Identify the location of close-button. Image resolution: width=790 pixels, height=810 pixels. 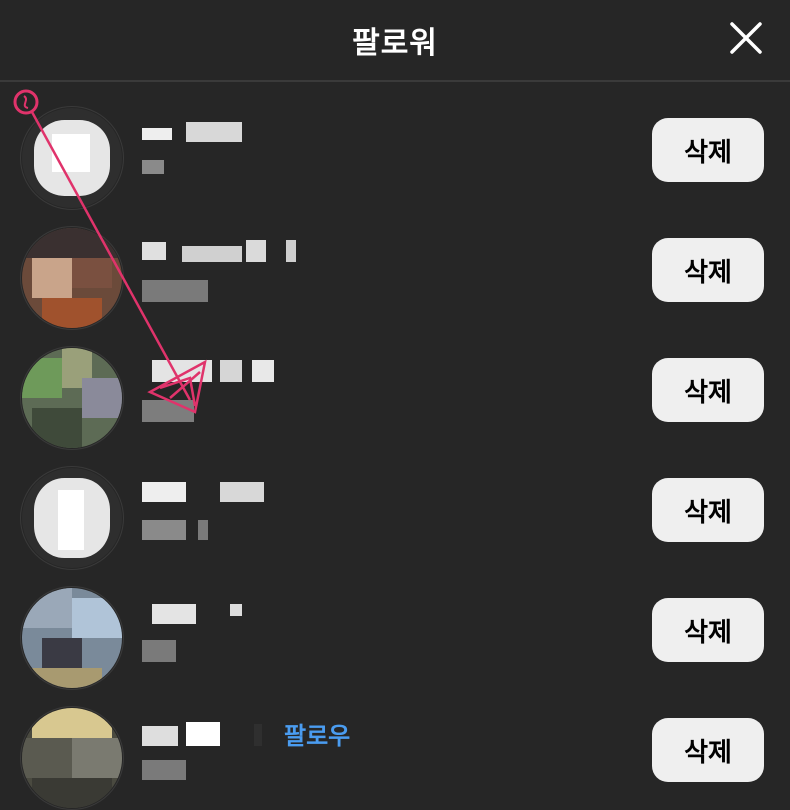
(746, 38).